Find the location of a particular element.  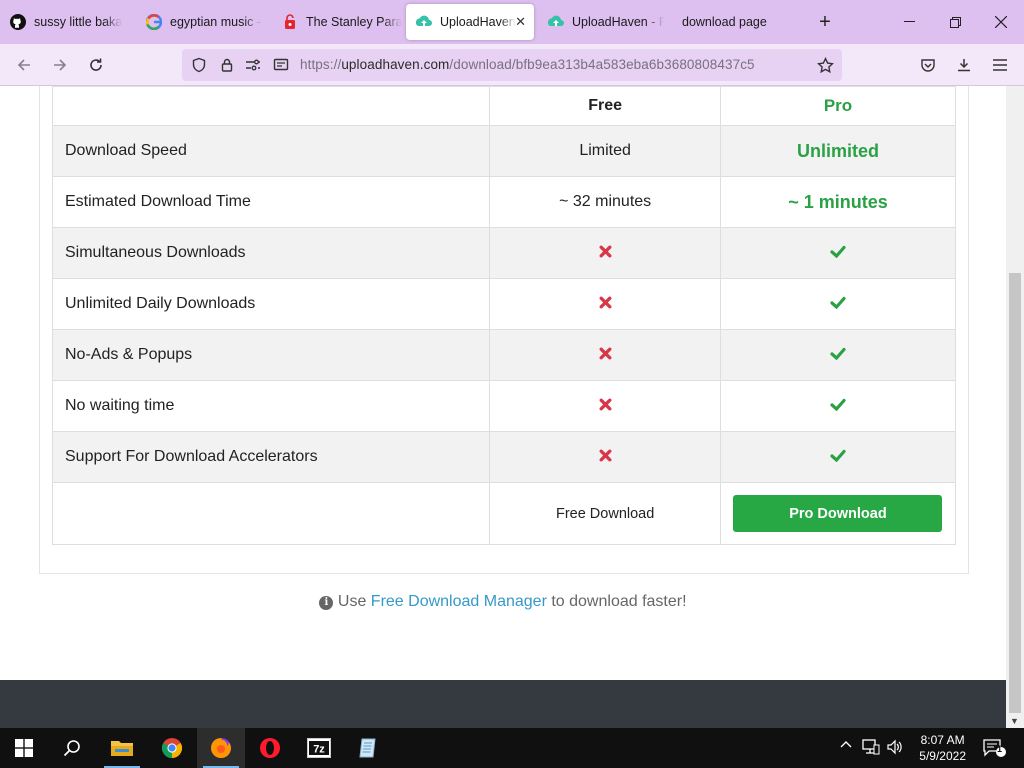

opera-taskbar-button is located at coordinates (270, 748).